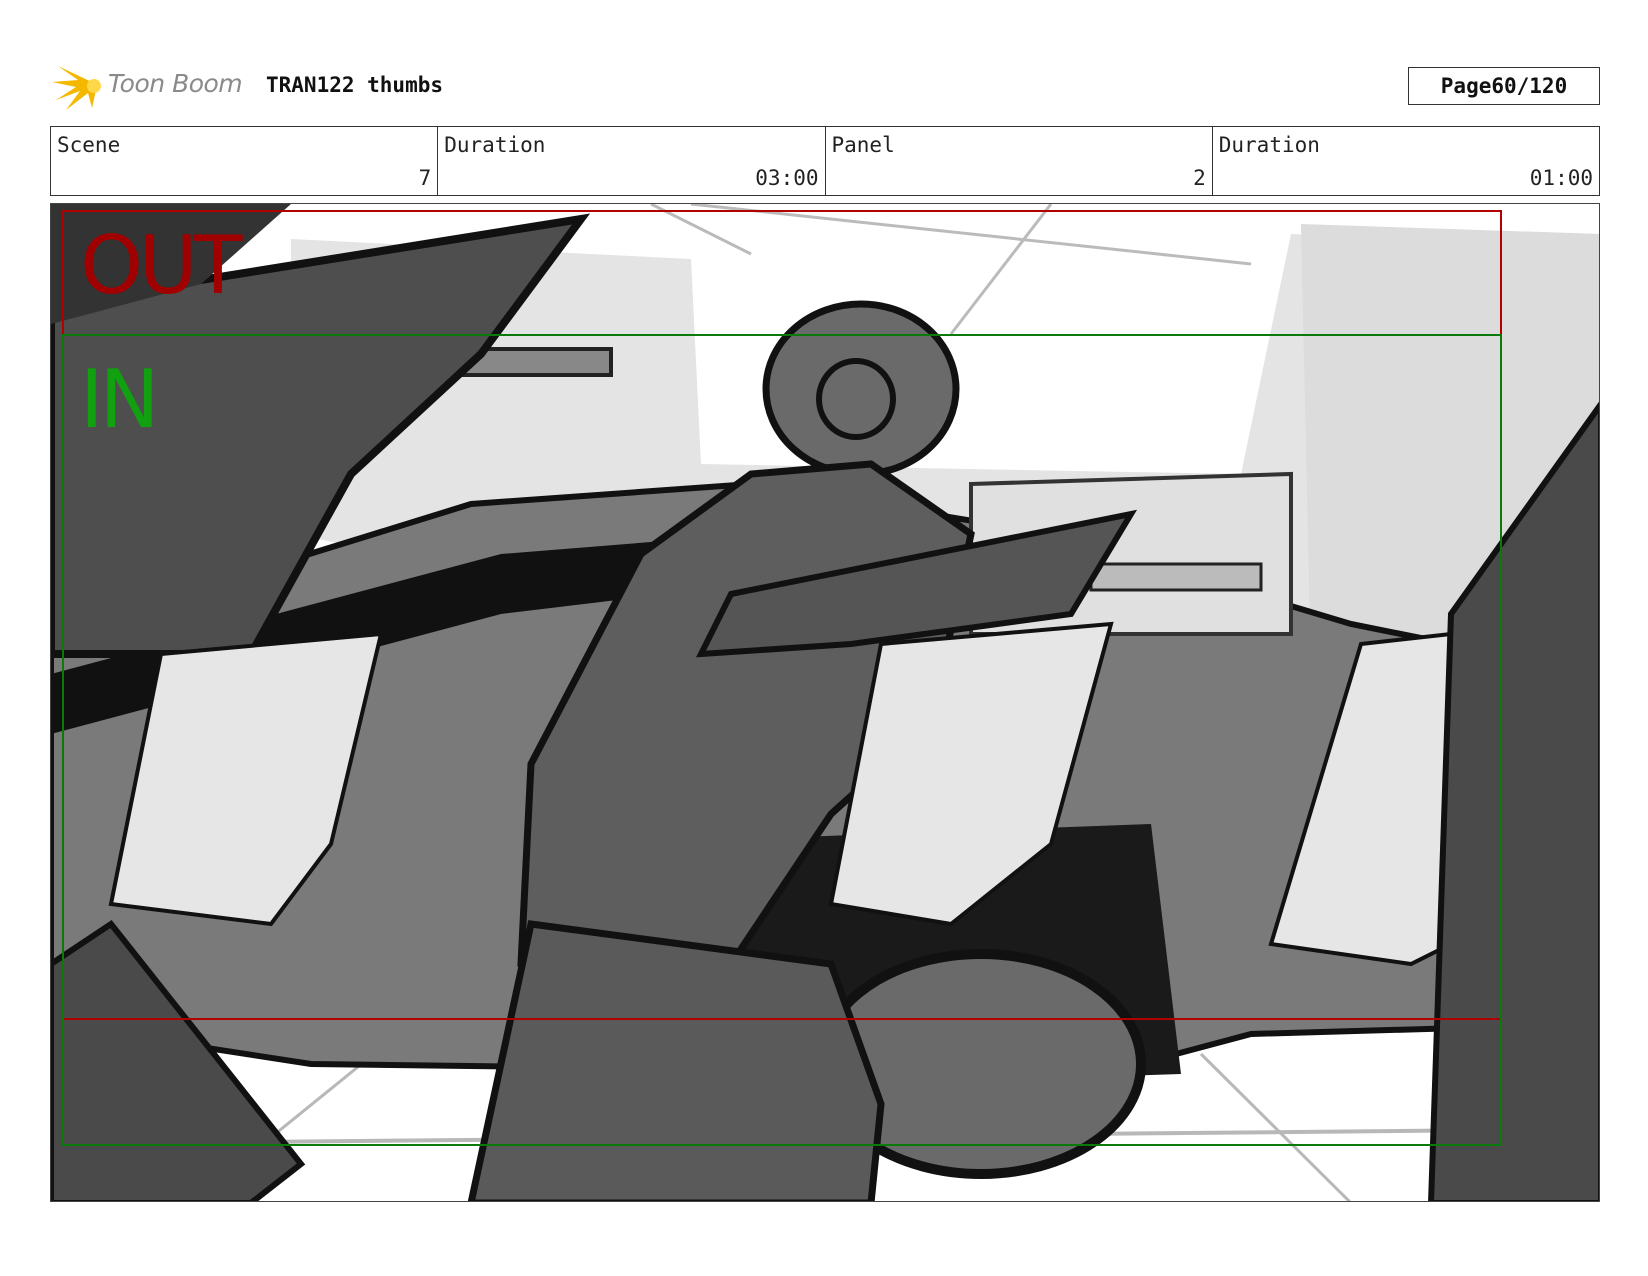 This screenshot has width=1648, height=1276. Describe the element at coordinates (1466, 86) in the screenshot. I see `page-label: Page` at that location.